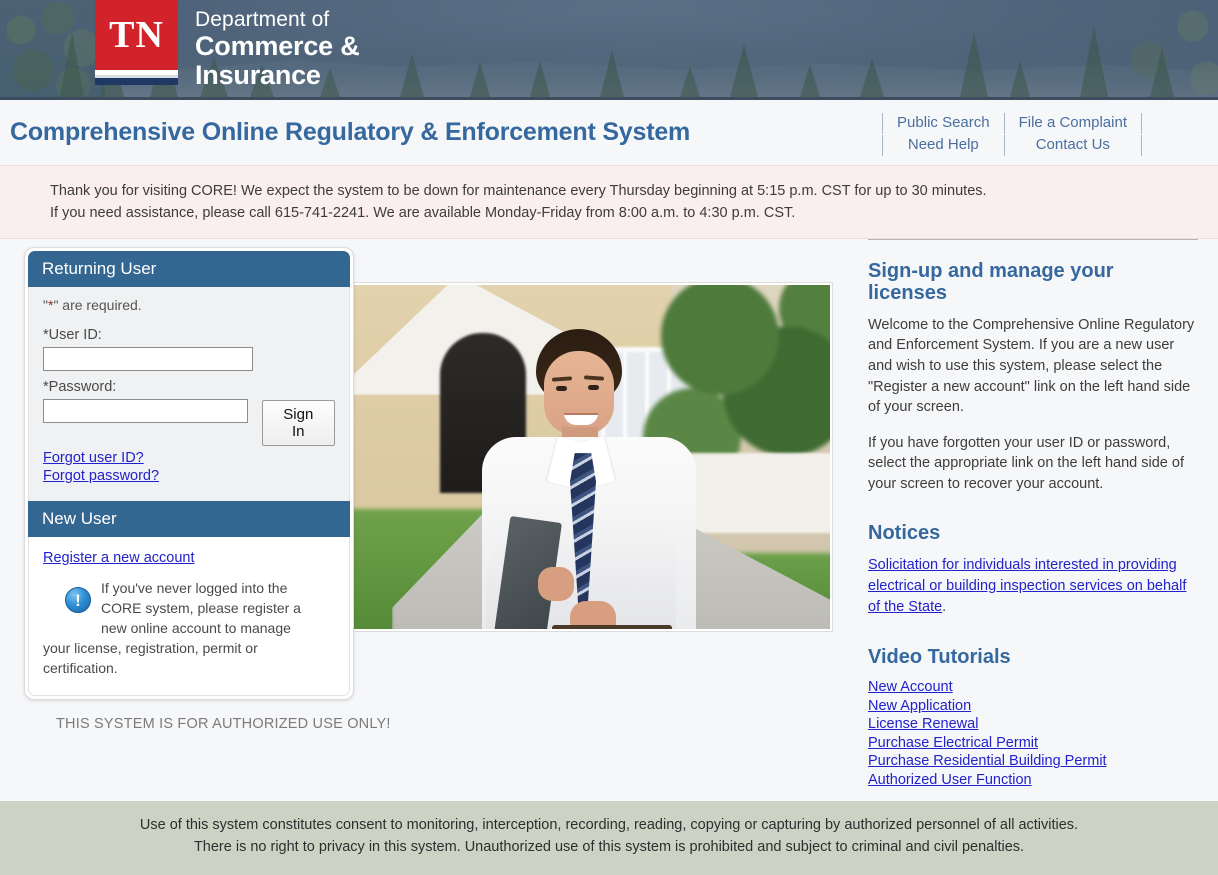  I want to click on person-eye-left, so click(561, 389).